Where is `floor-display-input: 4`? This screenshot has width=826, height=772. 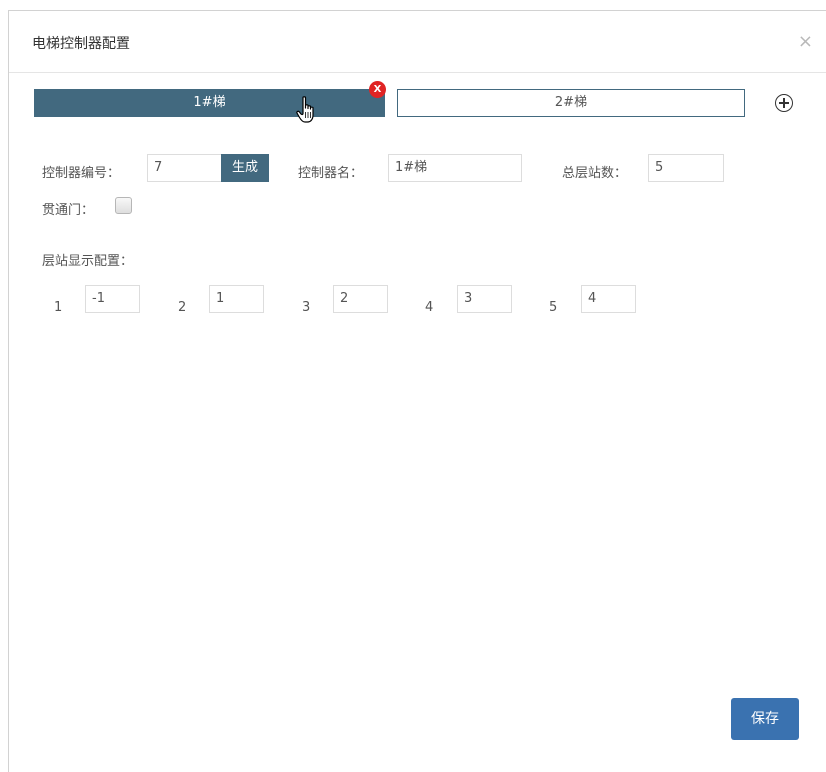
floor-display-input: 4 is located at coordinates (608, 299).